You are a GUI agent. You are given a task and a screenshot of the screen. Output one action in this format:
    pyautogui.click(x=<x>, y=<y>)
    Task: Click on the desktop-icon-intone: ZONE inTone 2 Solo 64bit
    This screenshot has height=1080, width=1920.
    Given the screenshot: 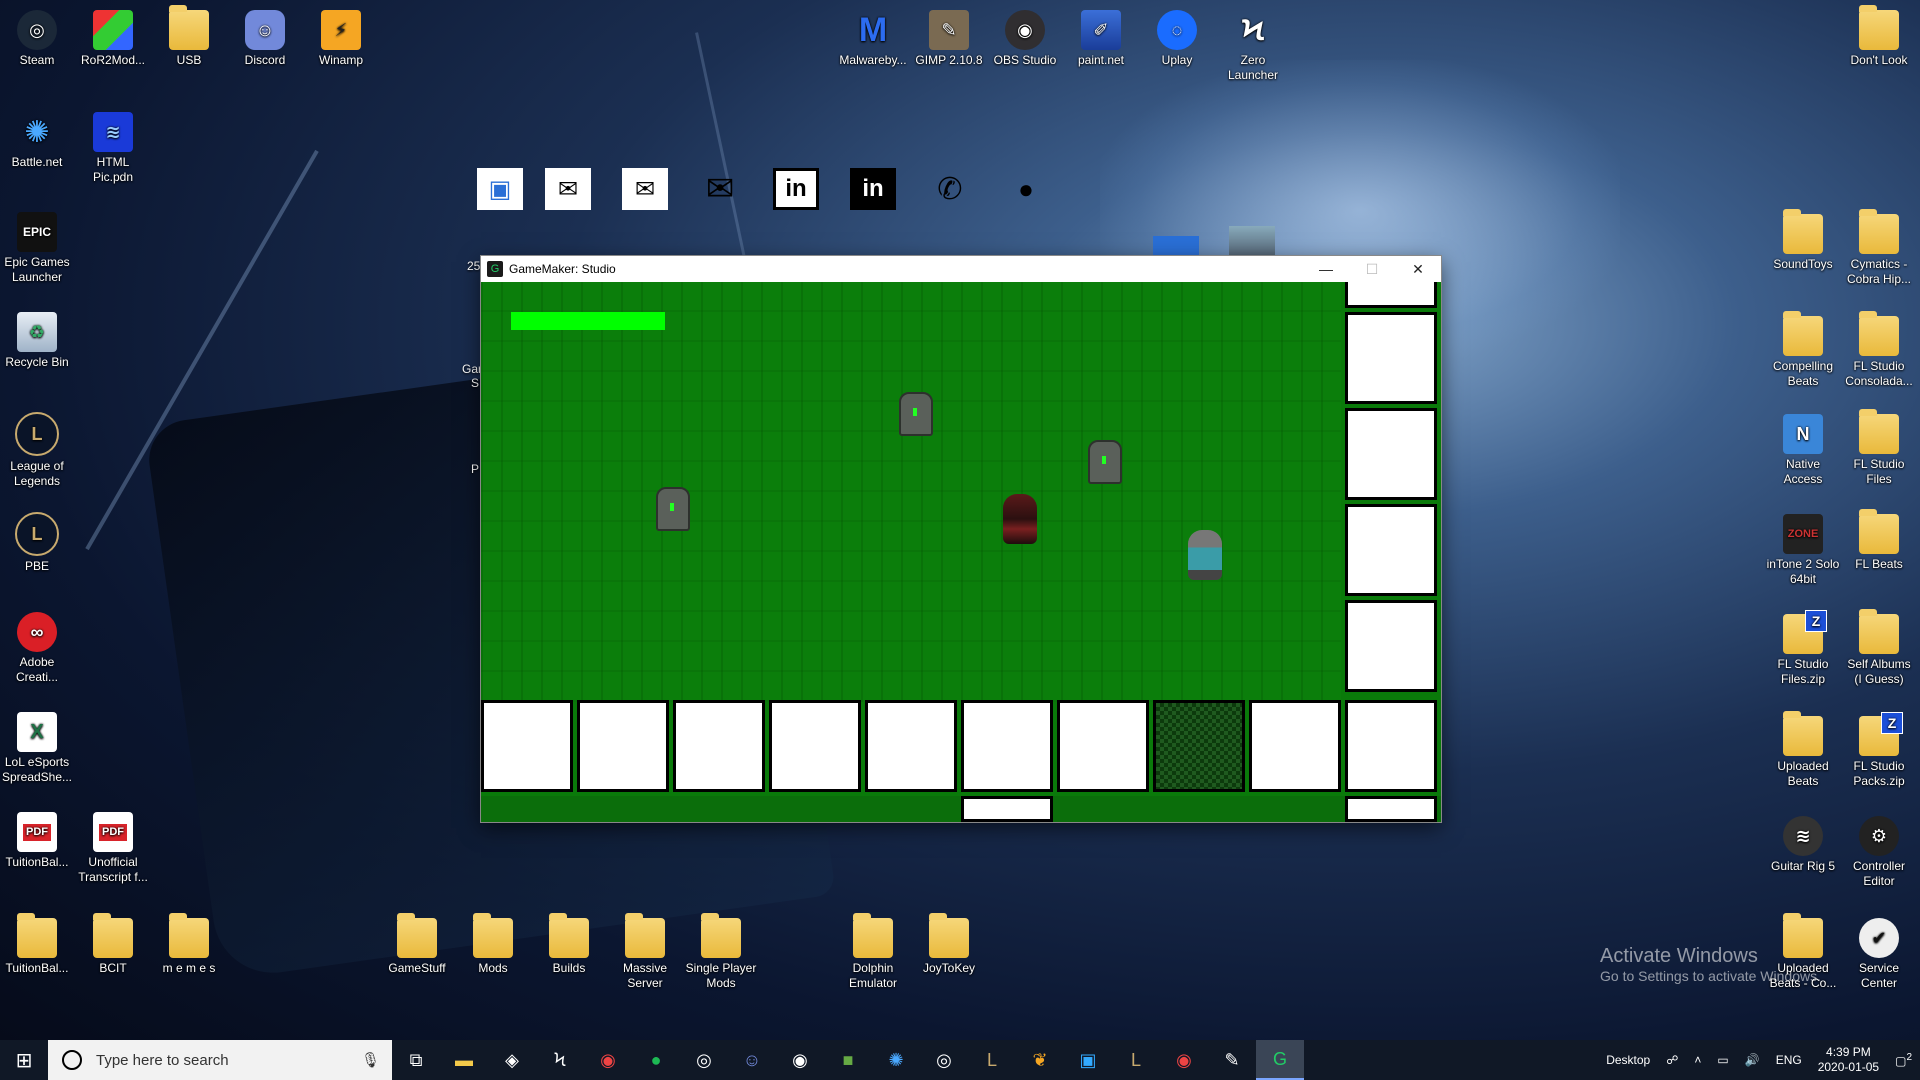 What is the action you would take?
    pyautogui.click(x=1803, y=550)
    